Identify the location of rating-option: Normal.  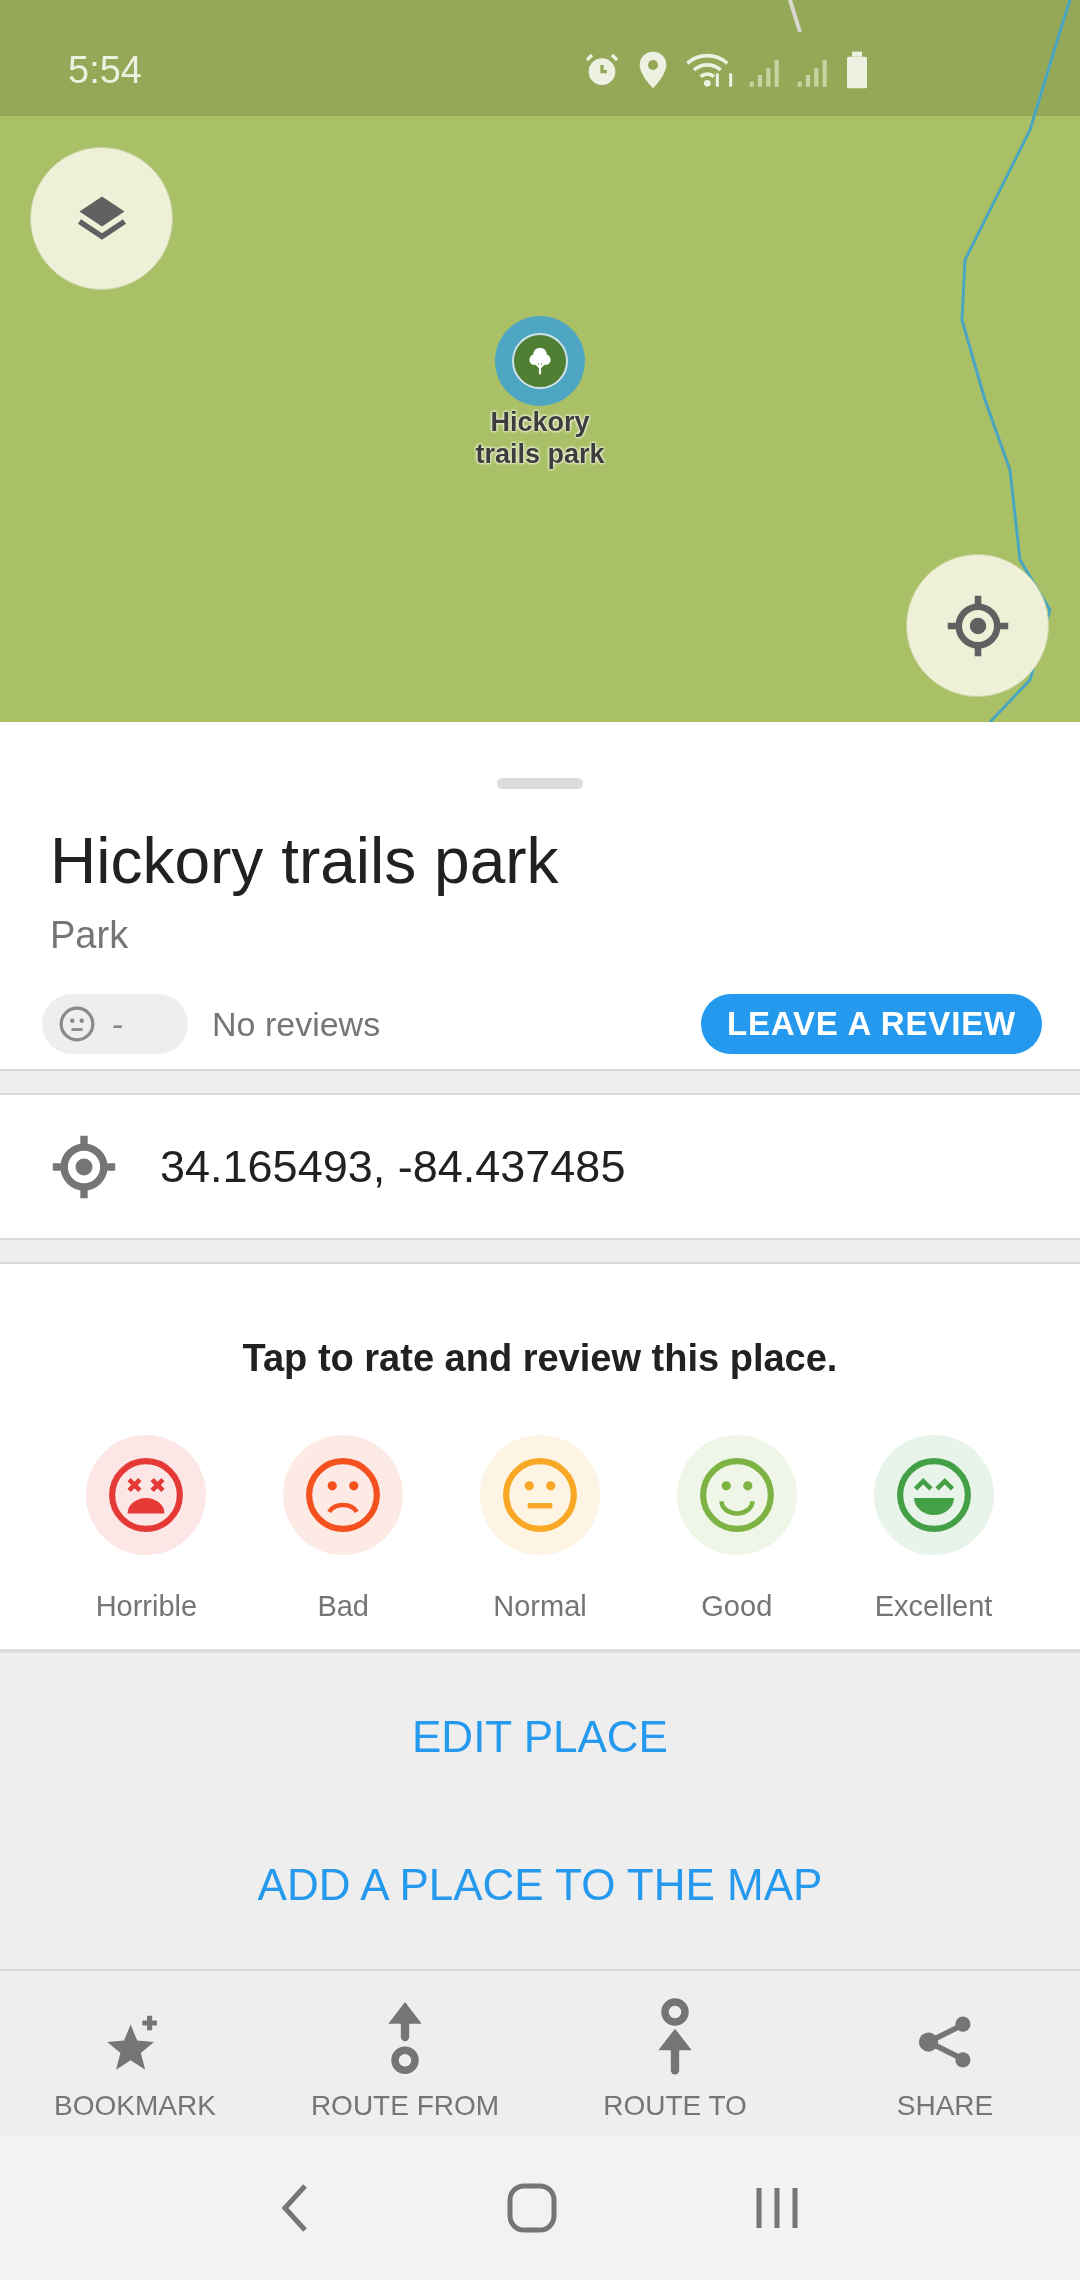
(540, 1532).